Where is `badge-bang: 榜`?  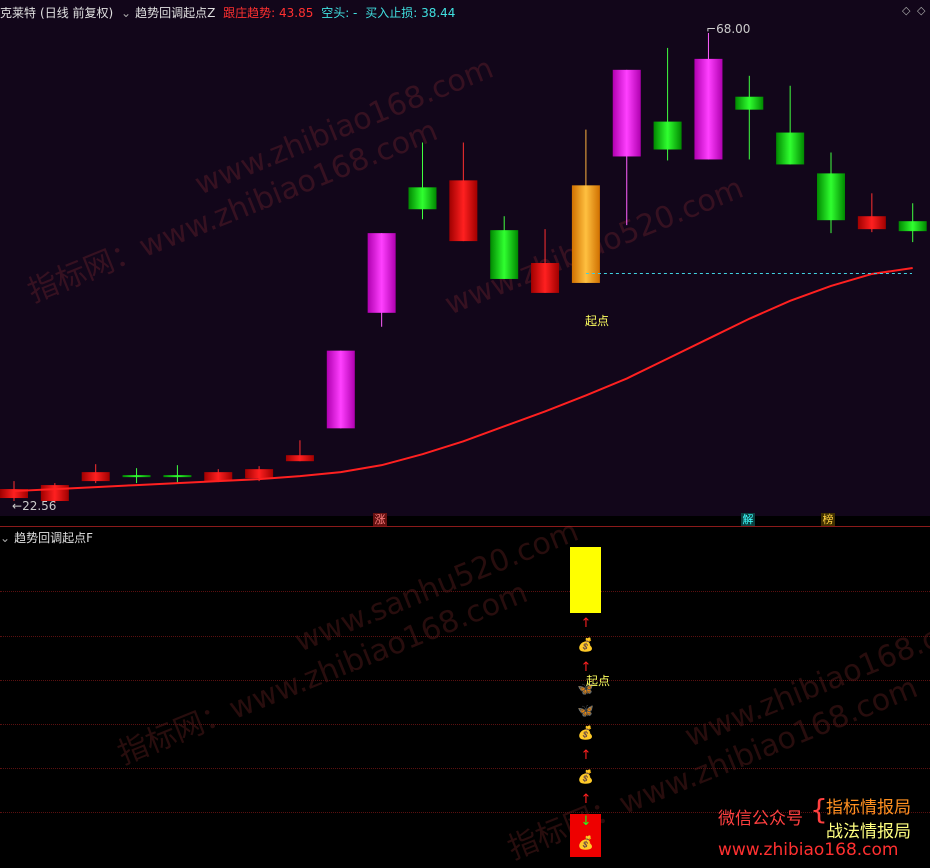 badge-bang: 榜 is located at coordinates (828, 519).